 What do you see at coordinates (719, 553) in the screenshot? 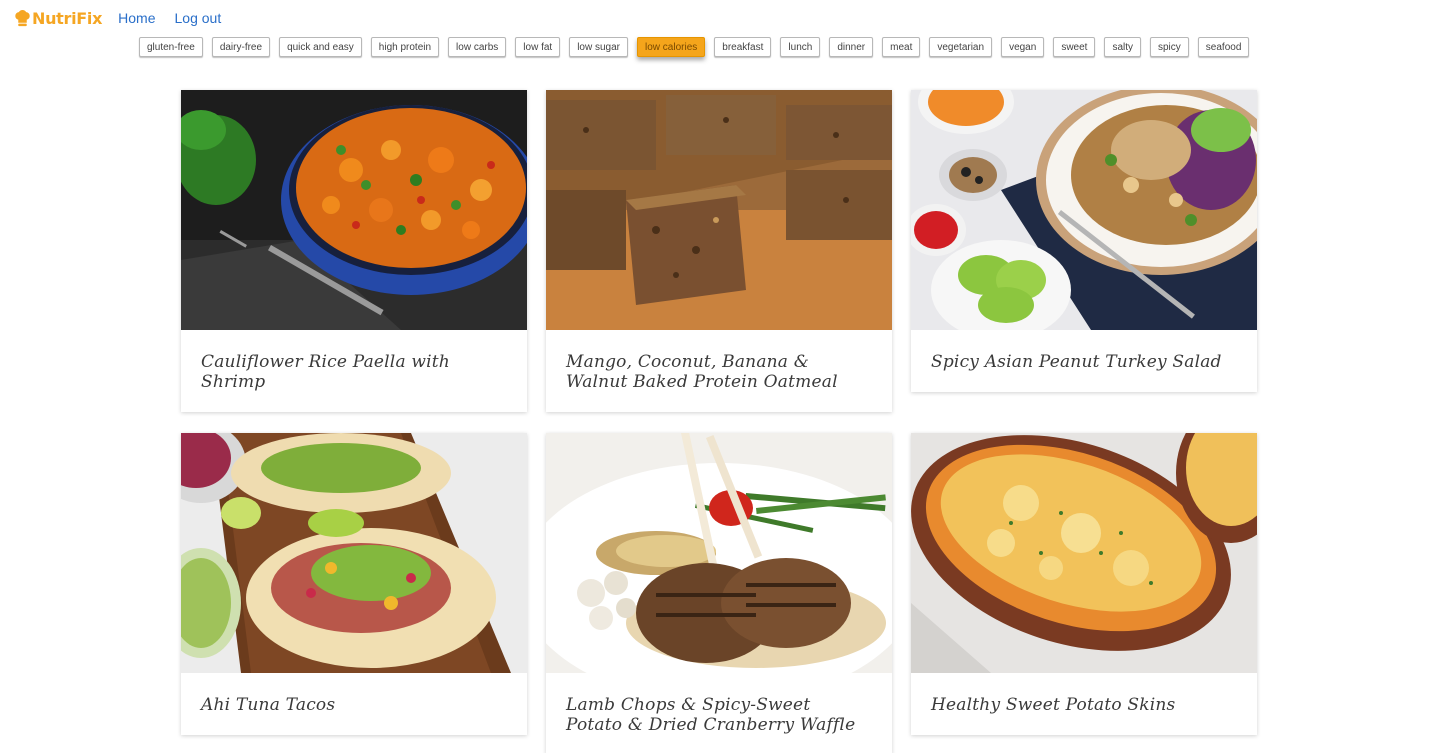
I see `recipe-image-lamb` at bounding box center [719, 553].